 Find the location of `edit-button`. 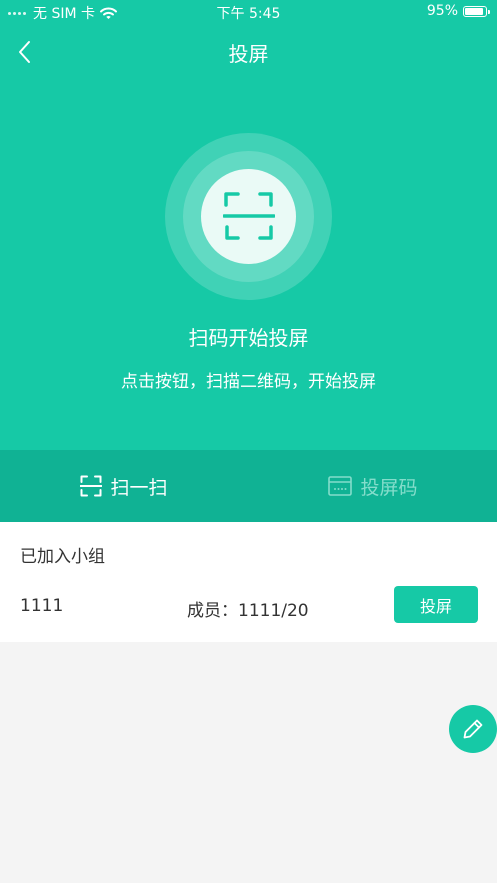

edit-button is located at coordinates (473, 729).